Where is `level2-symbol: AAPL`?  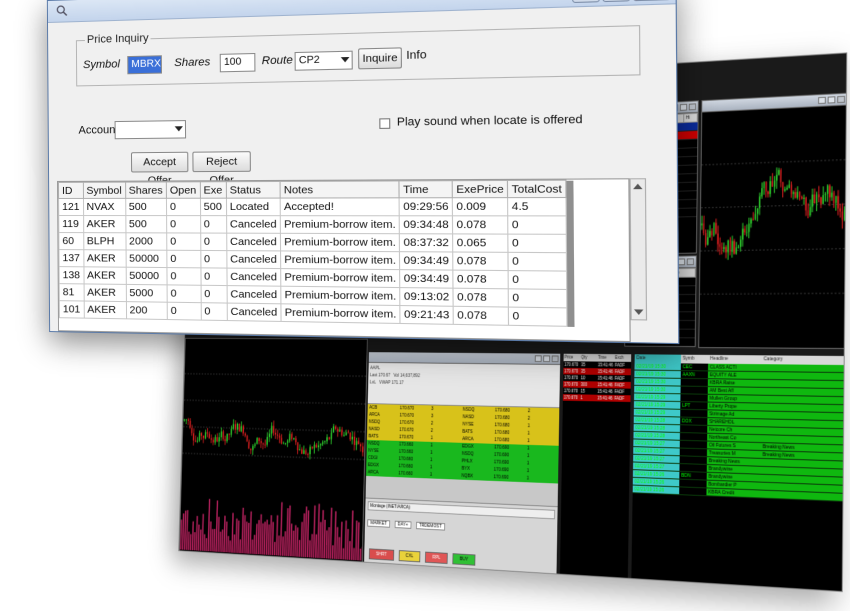 level2-symbol: AAPL is located at coordinates (375, 368).